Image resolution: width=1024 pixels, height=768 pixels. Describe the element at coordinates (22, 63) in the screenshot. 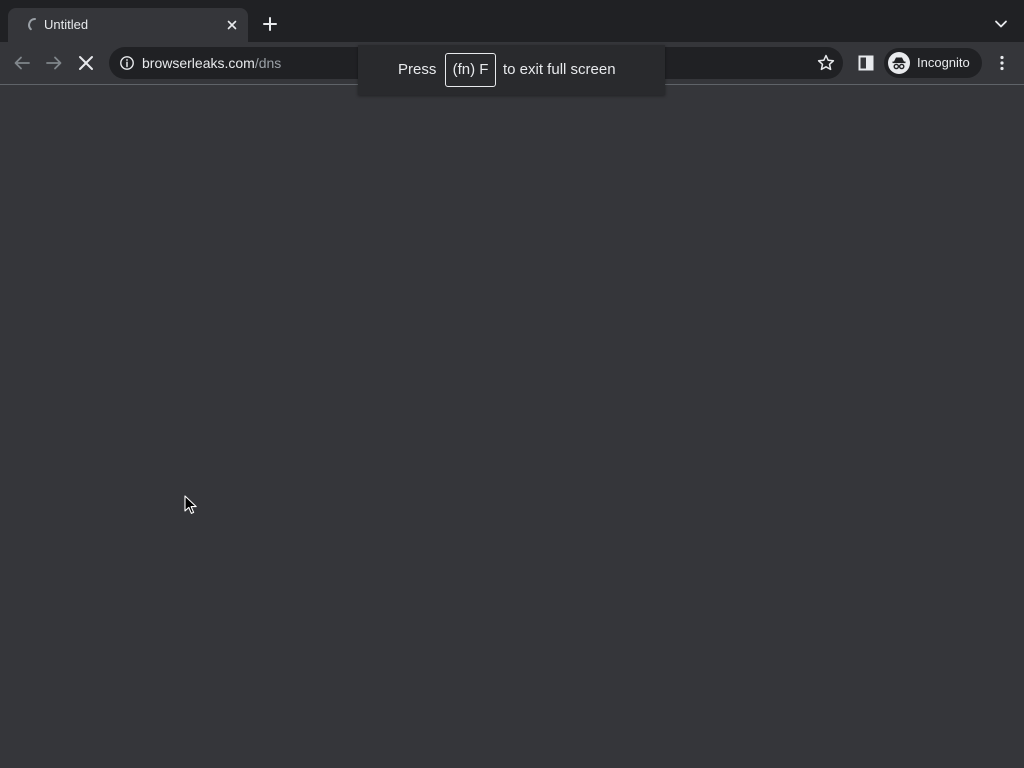

I see `back-button` at that location.